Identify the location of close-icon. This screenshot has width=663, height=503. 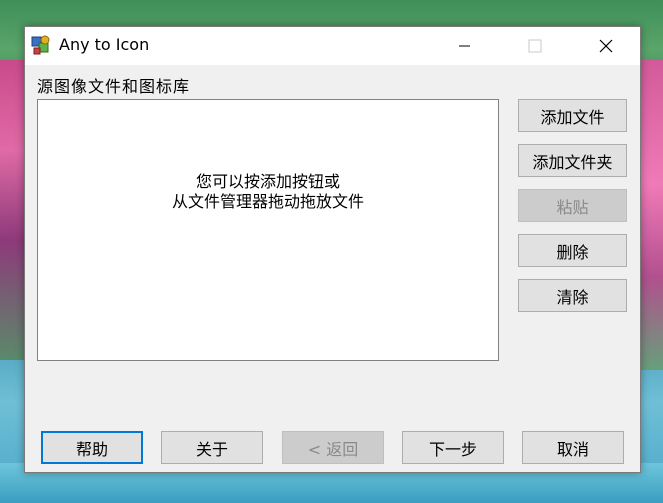
(606, 46).